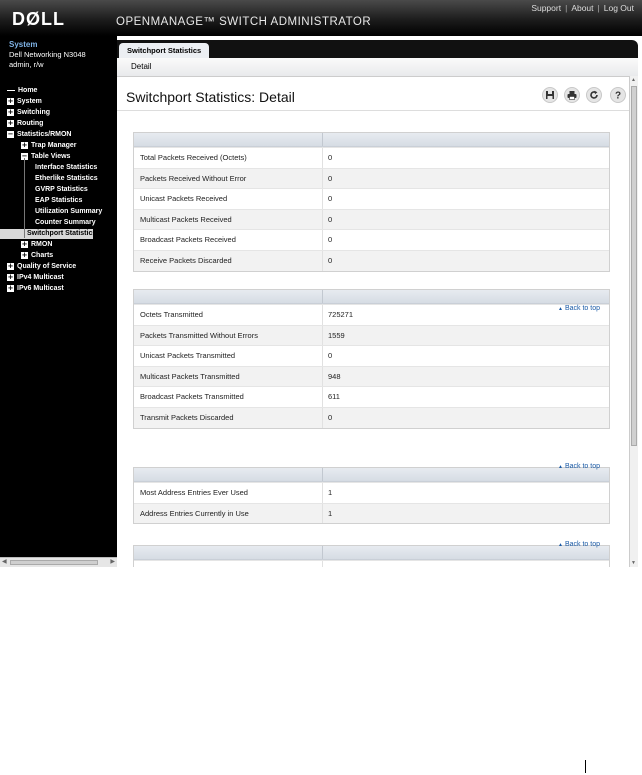 The width and height of the screenshot is (642, 775). I want to click on help-icon: ?, so click(618, 96).